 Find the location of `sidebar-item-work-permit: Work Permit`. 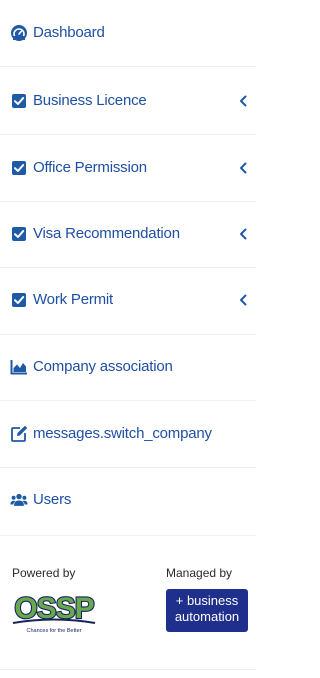

sidebar-item-work-permit: Work Permit is located at coordinates (128, 300).